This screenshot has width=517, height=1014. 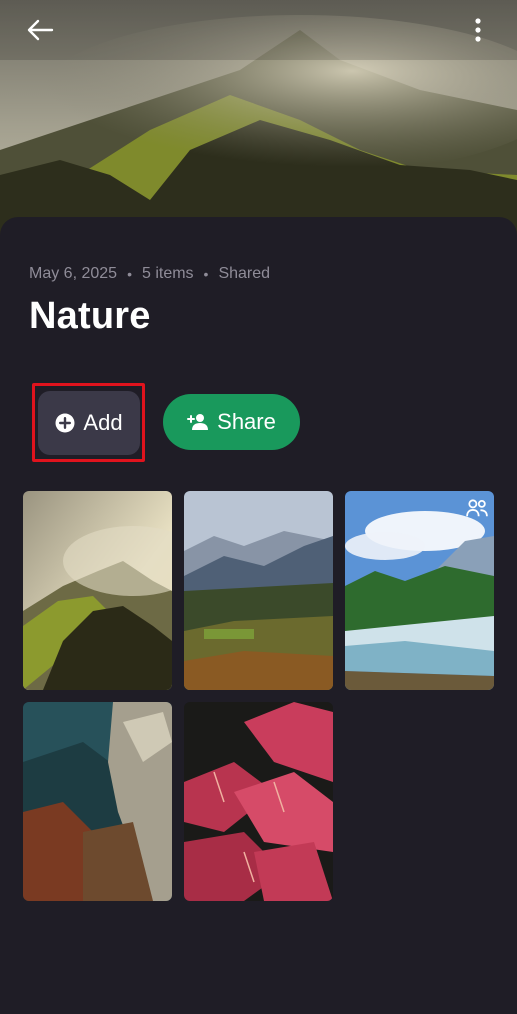 I want to click on people-icon, so click(x=477, y=508).